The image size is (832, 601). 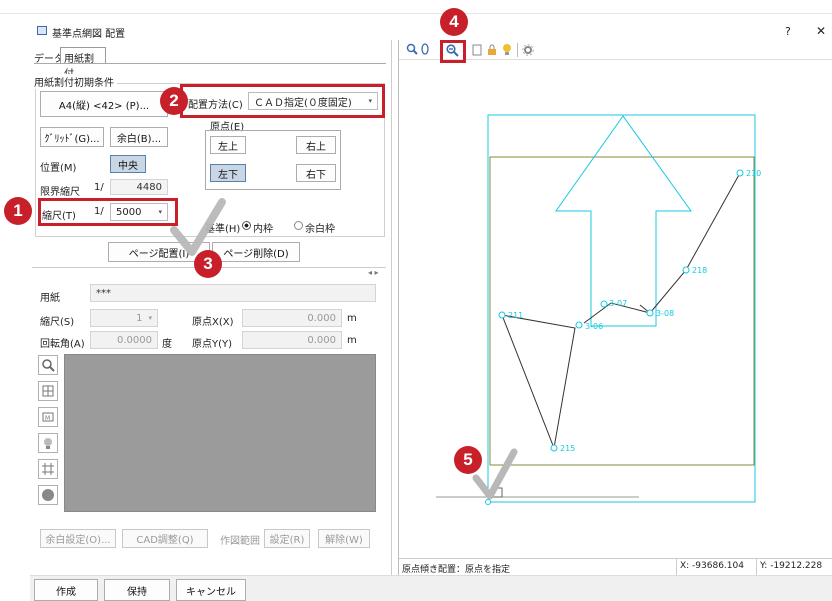 I want to click on origin-y-label: 原点Y(Y), so click(x=212, y=344).